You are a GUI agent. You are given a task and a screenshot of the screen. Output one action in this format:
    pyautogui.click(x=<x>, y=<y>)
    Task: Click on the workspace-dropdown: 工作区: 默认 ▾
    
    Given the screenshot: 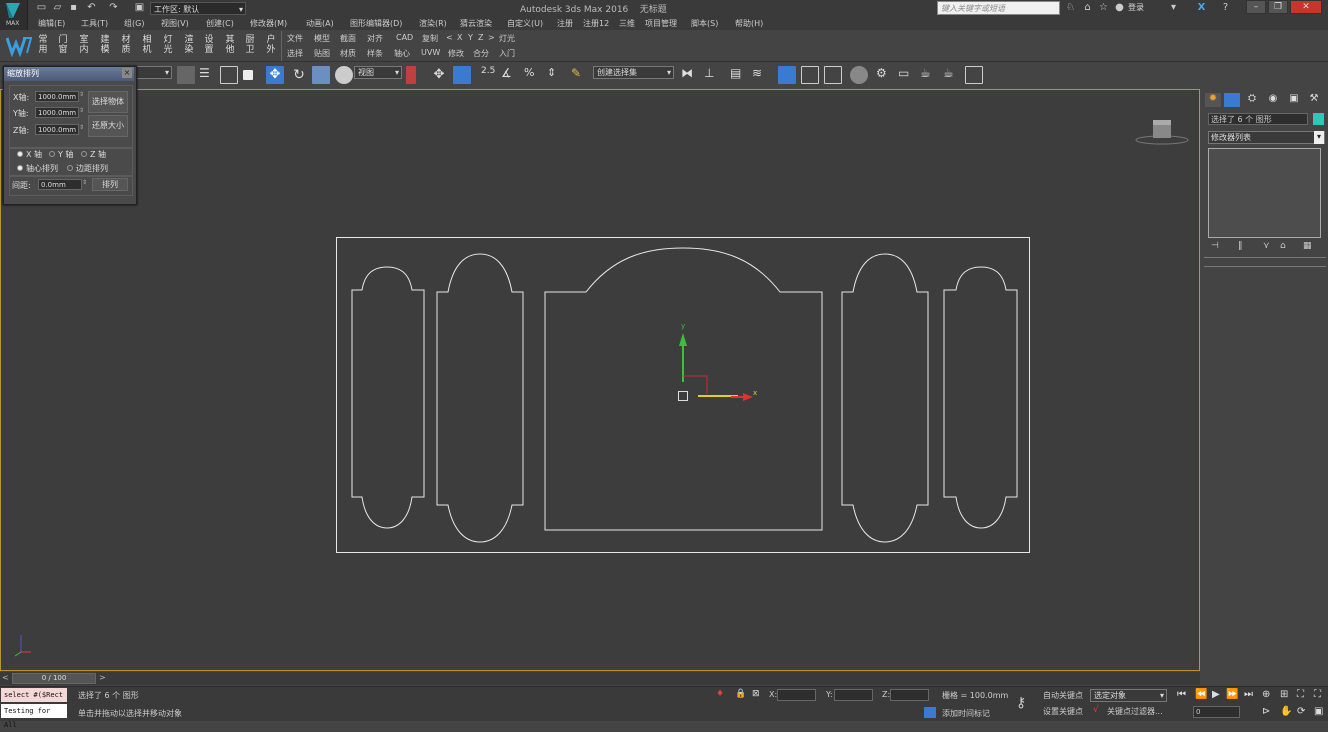 What is the action you would take?
    pyautogui.click(x=198, y=8)
    